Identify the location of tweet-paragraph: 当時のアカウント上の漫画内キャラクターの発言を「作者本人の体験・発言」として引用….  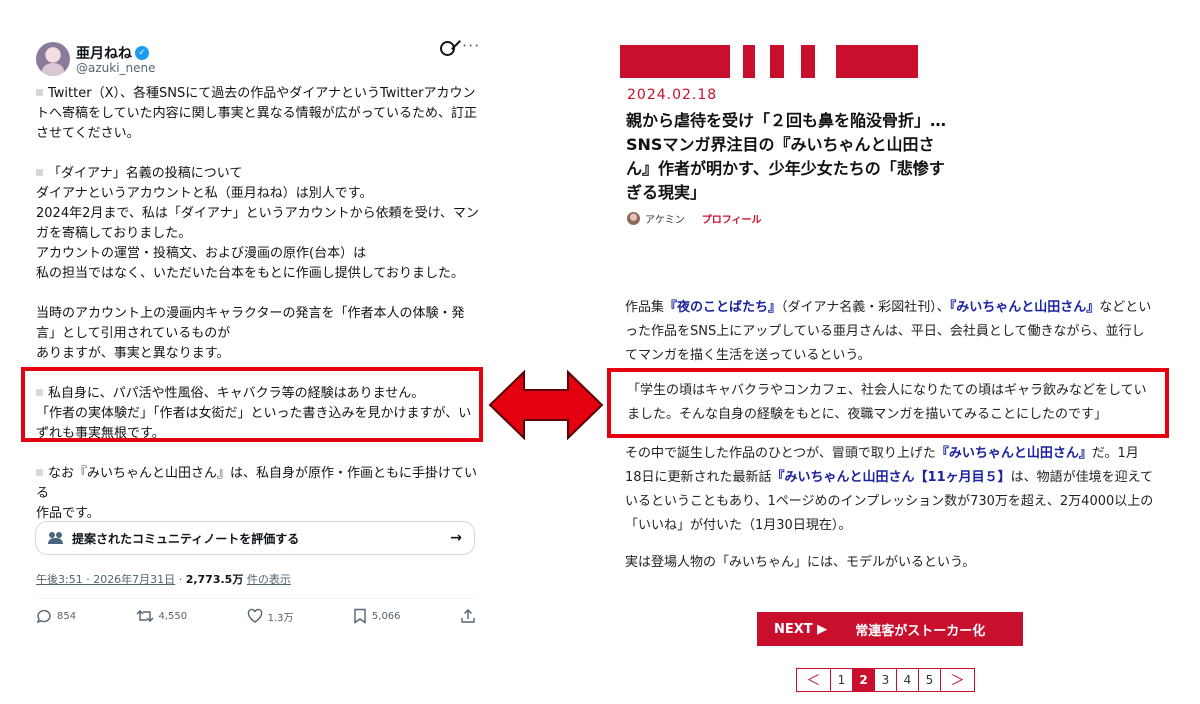
(250, 333).